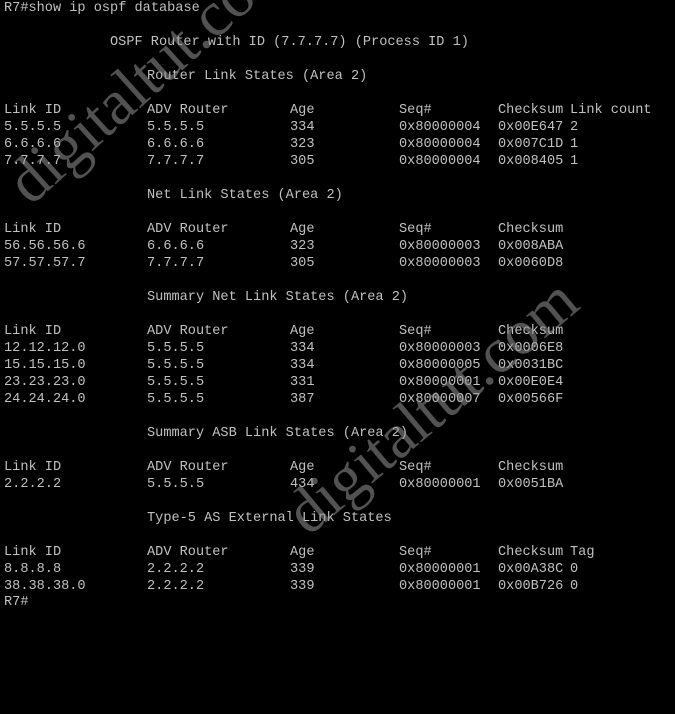  What do you see at coordinates (33, 127) in the screenshot?
I see `link-id: 5.5.5.5` at bounding box center [33, 127].